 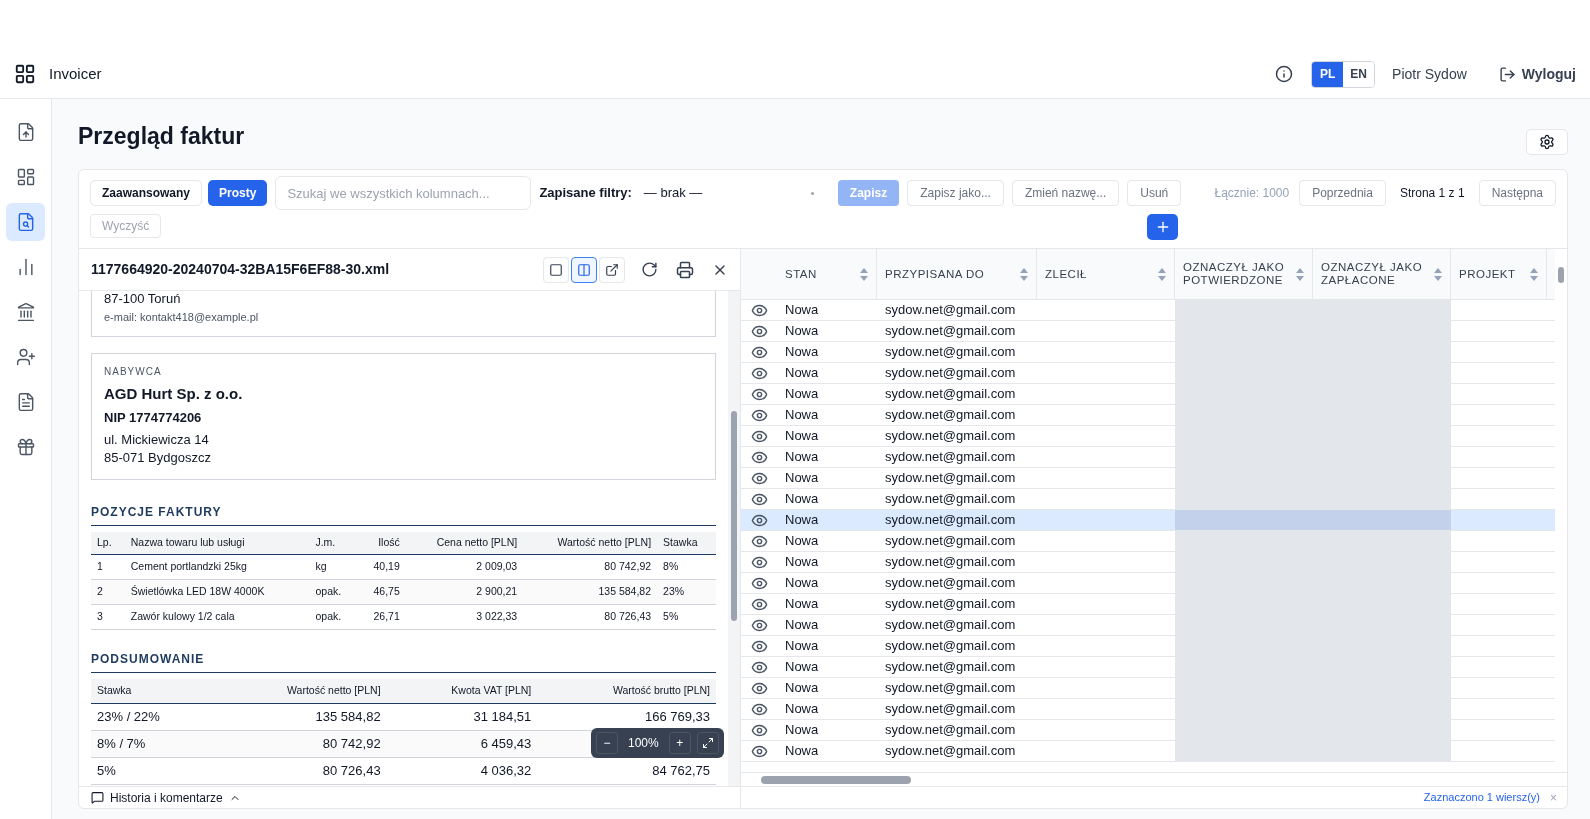 I want to click on app-grid-icon, so click(x=25, y=74).